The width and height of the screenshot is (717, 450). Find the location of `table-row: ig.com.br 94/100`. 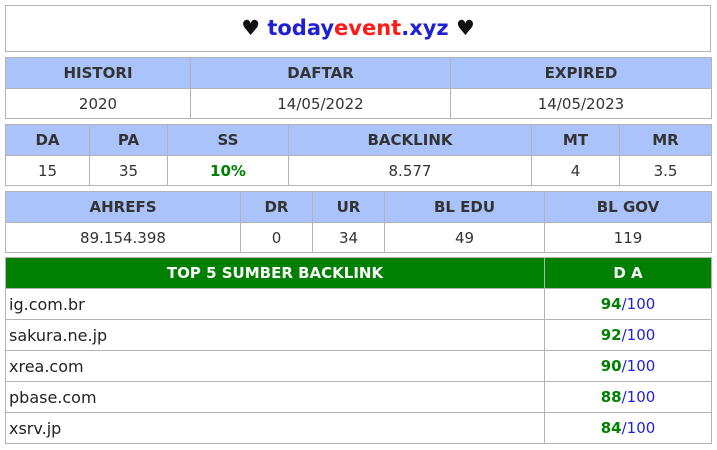

table-row: ig.com.br 94/100 is located at coordinates (358, 304).